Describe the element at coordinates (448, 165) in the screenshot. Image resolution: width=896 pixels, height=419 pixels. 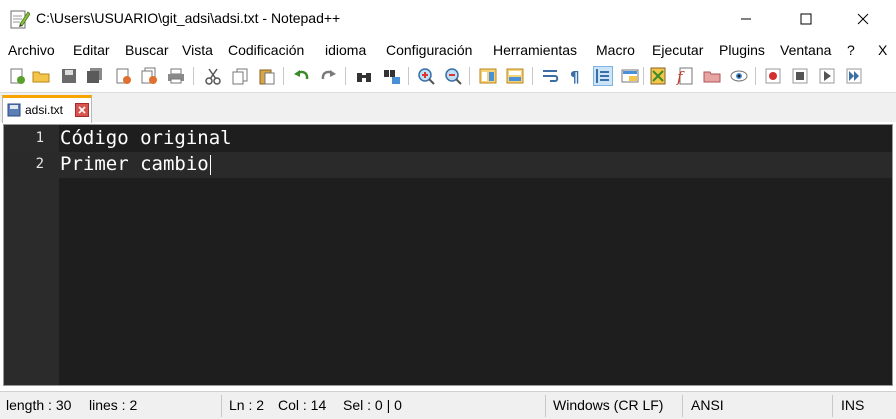
I see `editor-line-current: 2 Primer cambio` at that location.